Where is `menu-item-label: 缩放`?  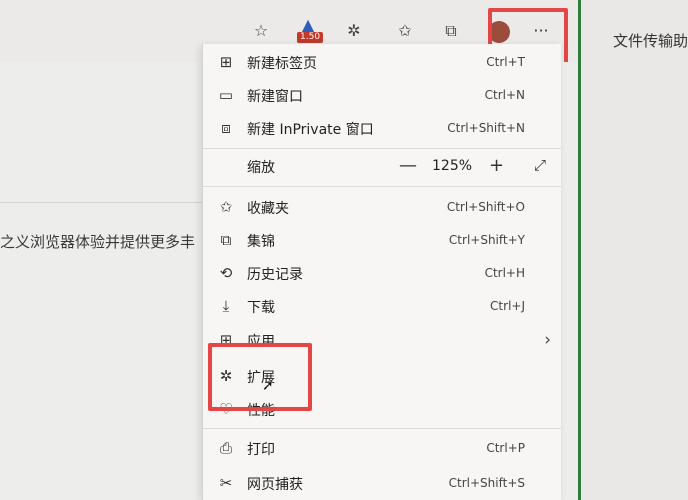 menu-item-label: 缩放 is located at coordinates (261, 168).